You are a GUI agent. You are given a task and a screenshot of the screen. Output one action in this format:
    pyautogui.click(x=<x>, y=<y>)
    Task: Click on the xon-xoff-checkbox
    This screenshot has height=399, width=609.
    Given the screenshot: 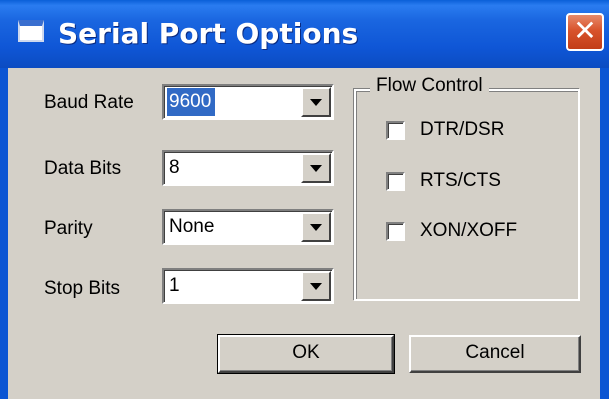 What is the action you would take?
    pyautogui.click(x=395, y=231)
    